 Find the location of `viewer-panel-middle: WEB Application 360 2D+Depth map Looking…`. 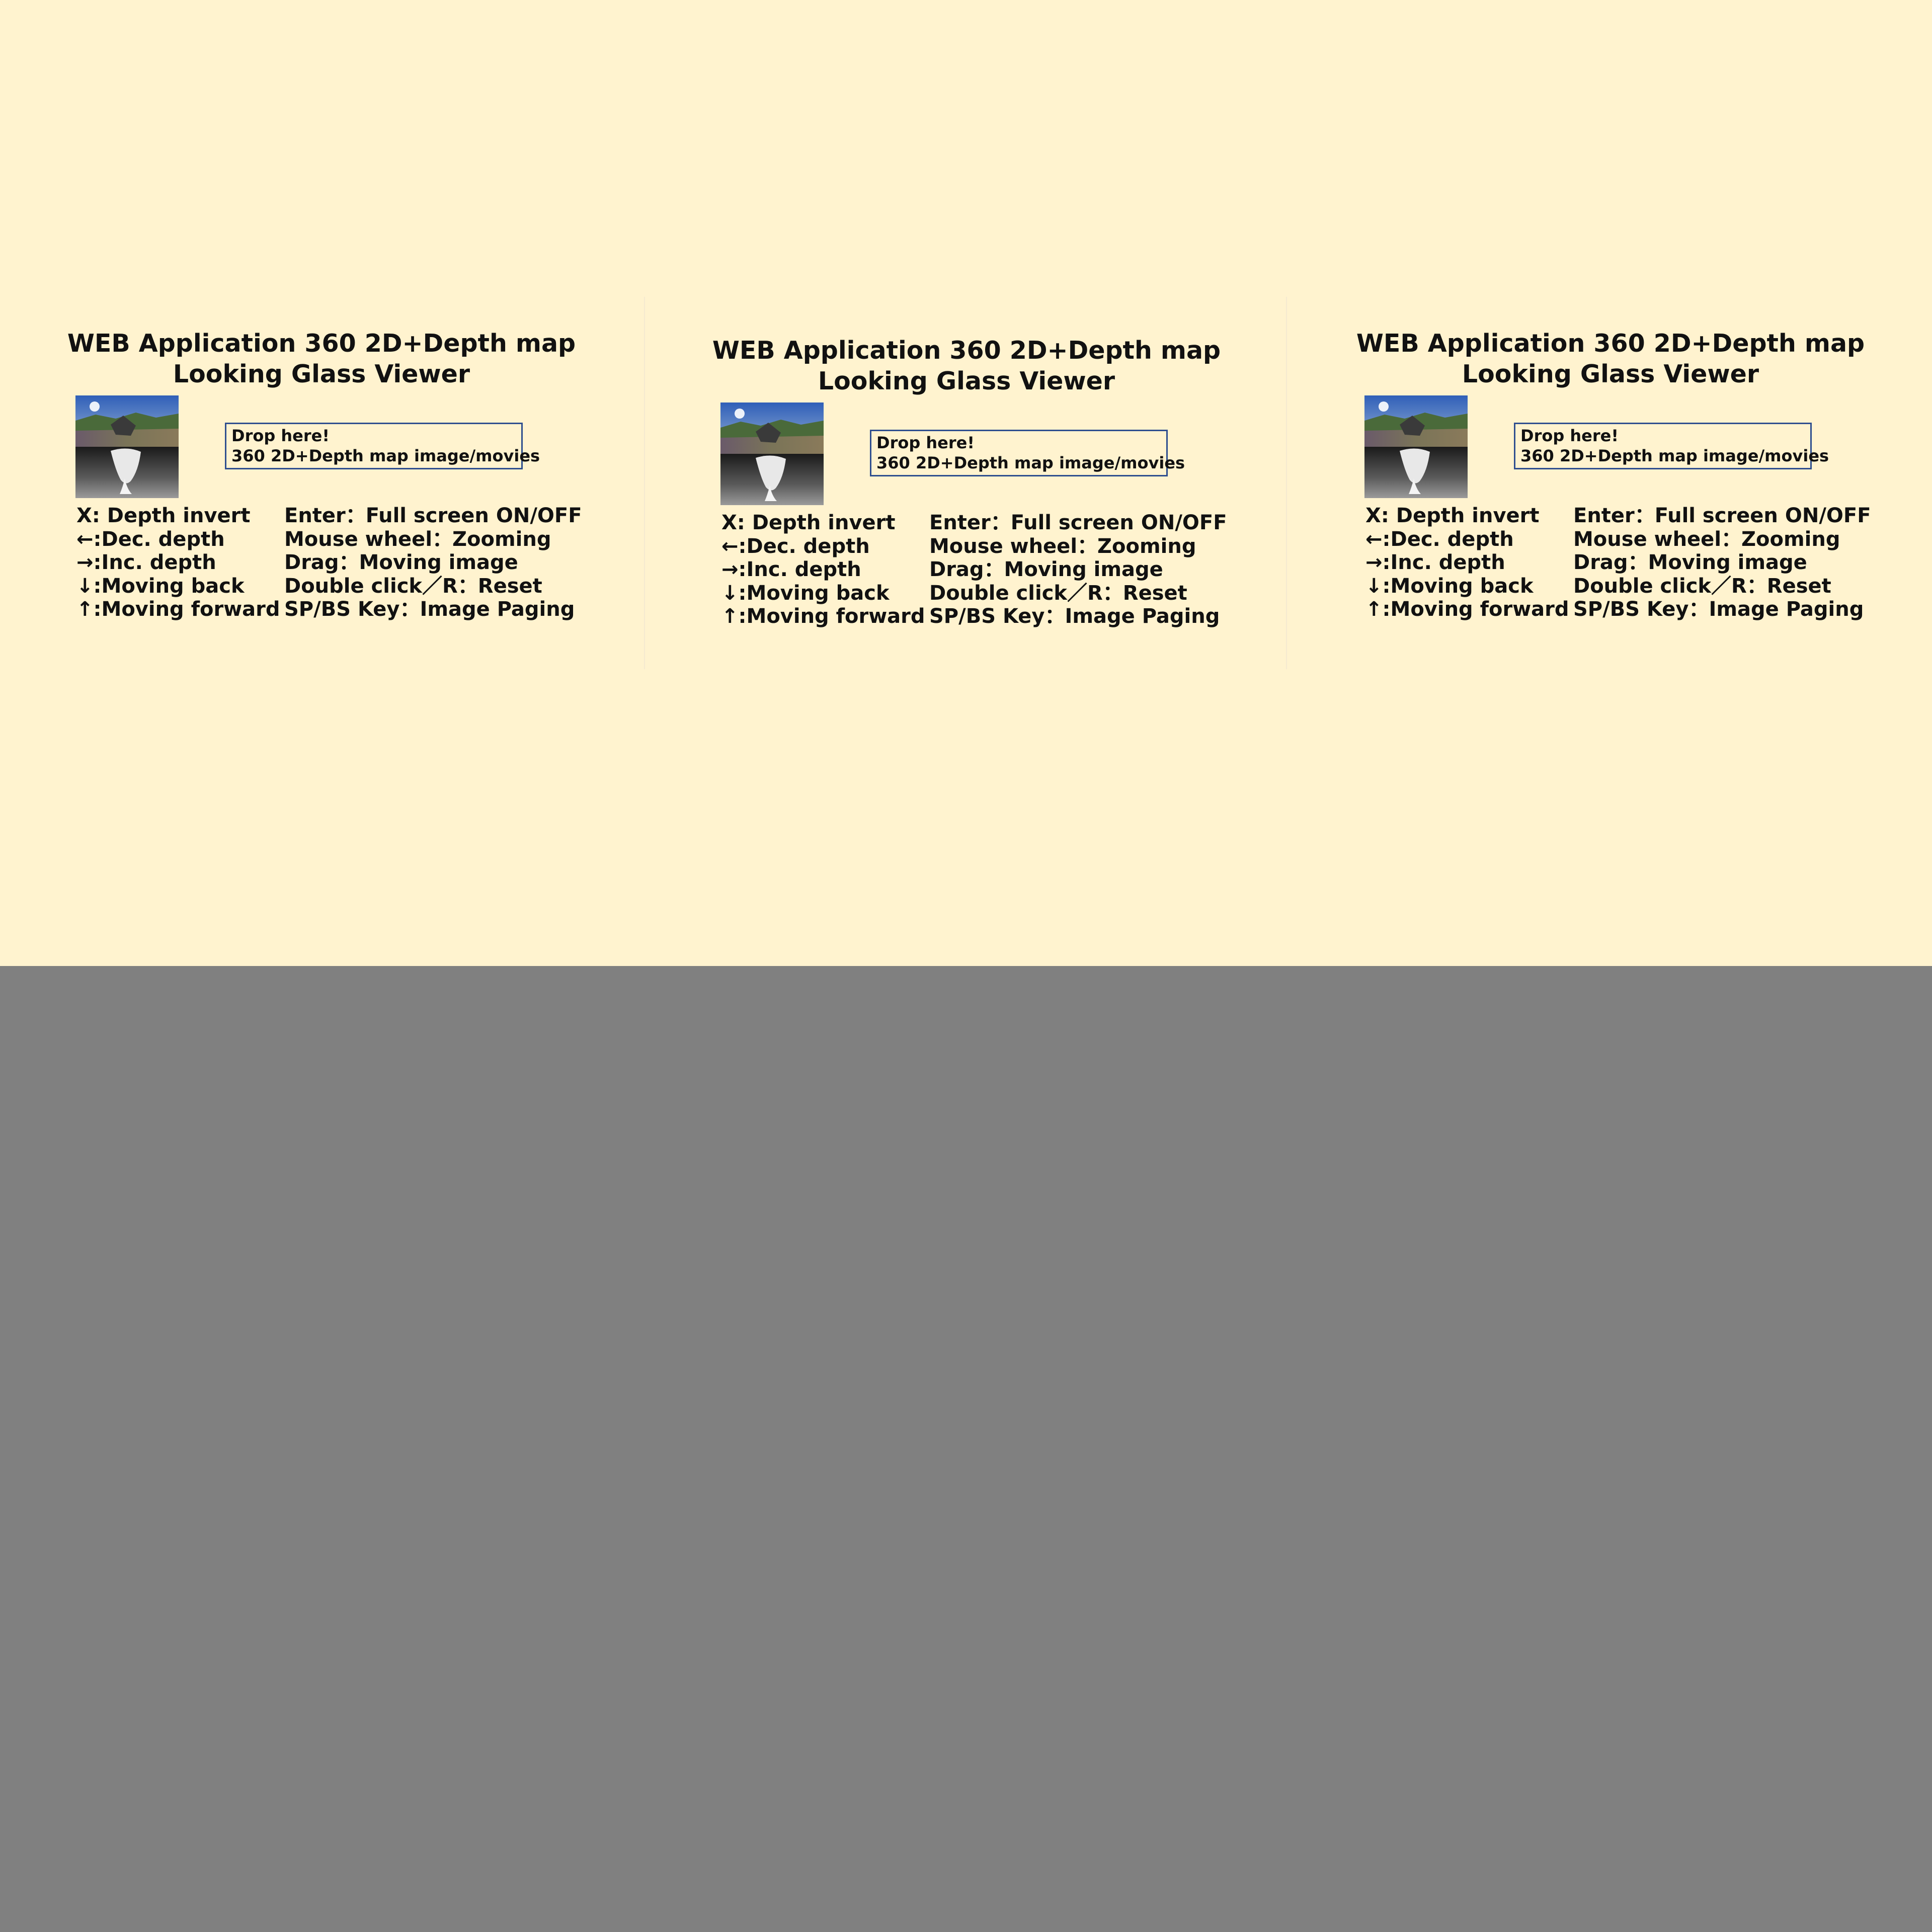

viewer-panel-middle: WEB Application 360 2D+Depth map Looking… is located at coordinates (966, 483).